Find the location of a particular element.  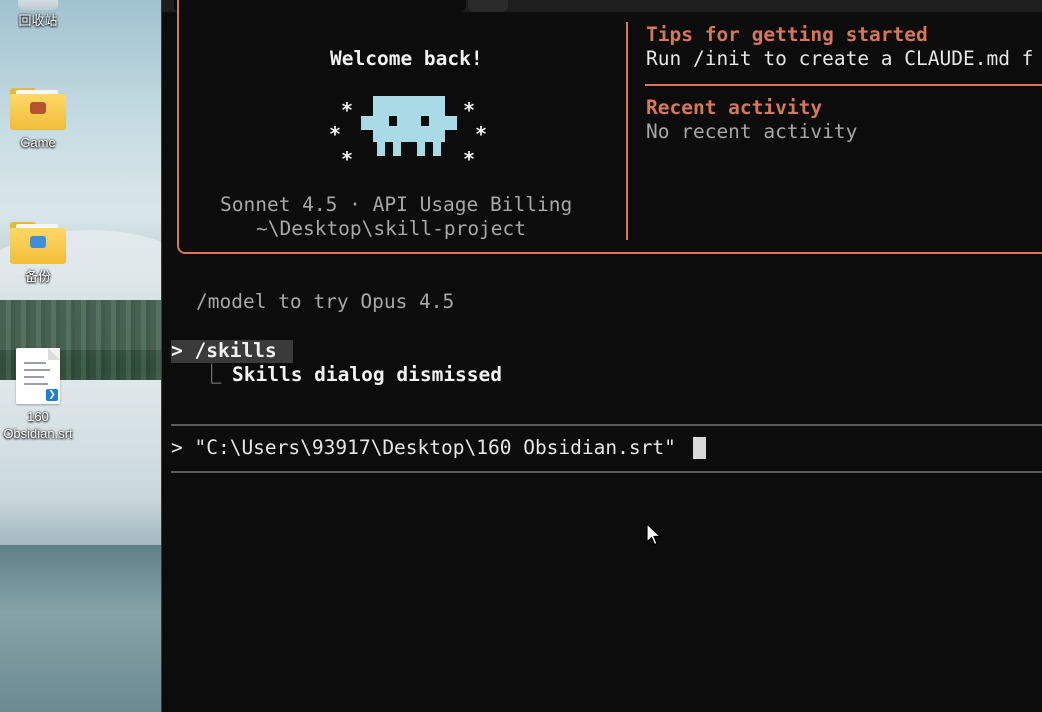

recent-activity-body: No recent activity is located at coordinates (752, 131).